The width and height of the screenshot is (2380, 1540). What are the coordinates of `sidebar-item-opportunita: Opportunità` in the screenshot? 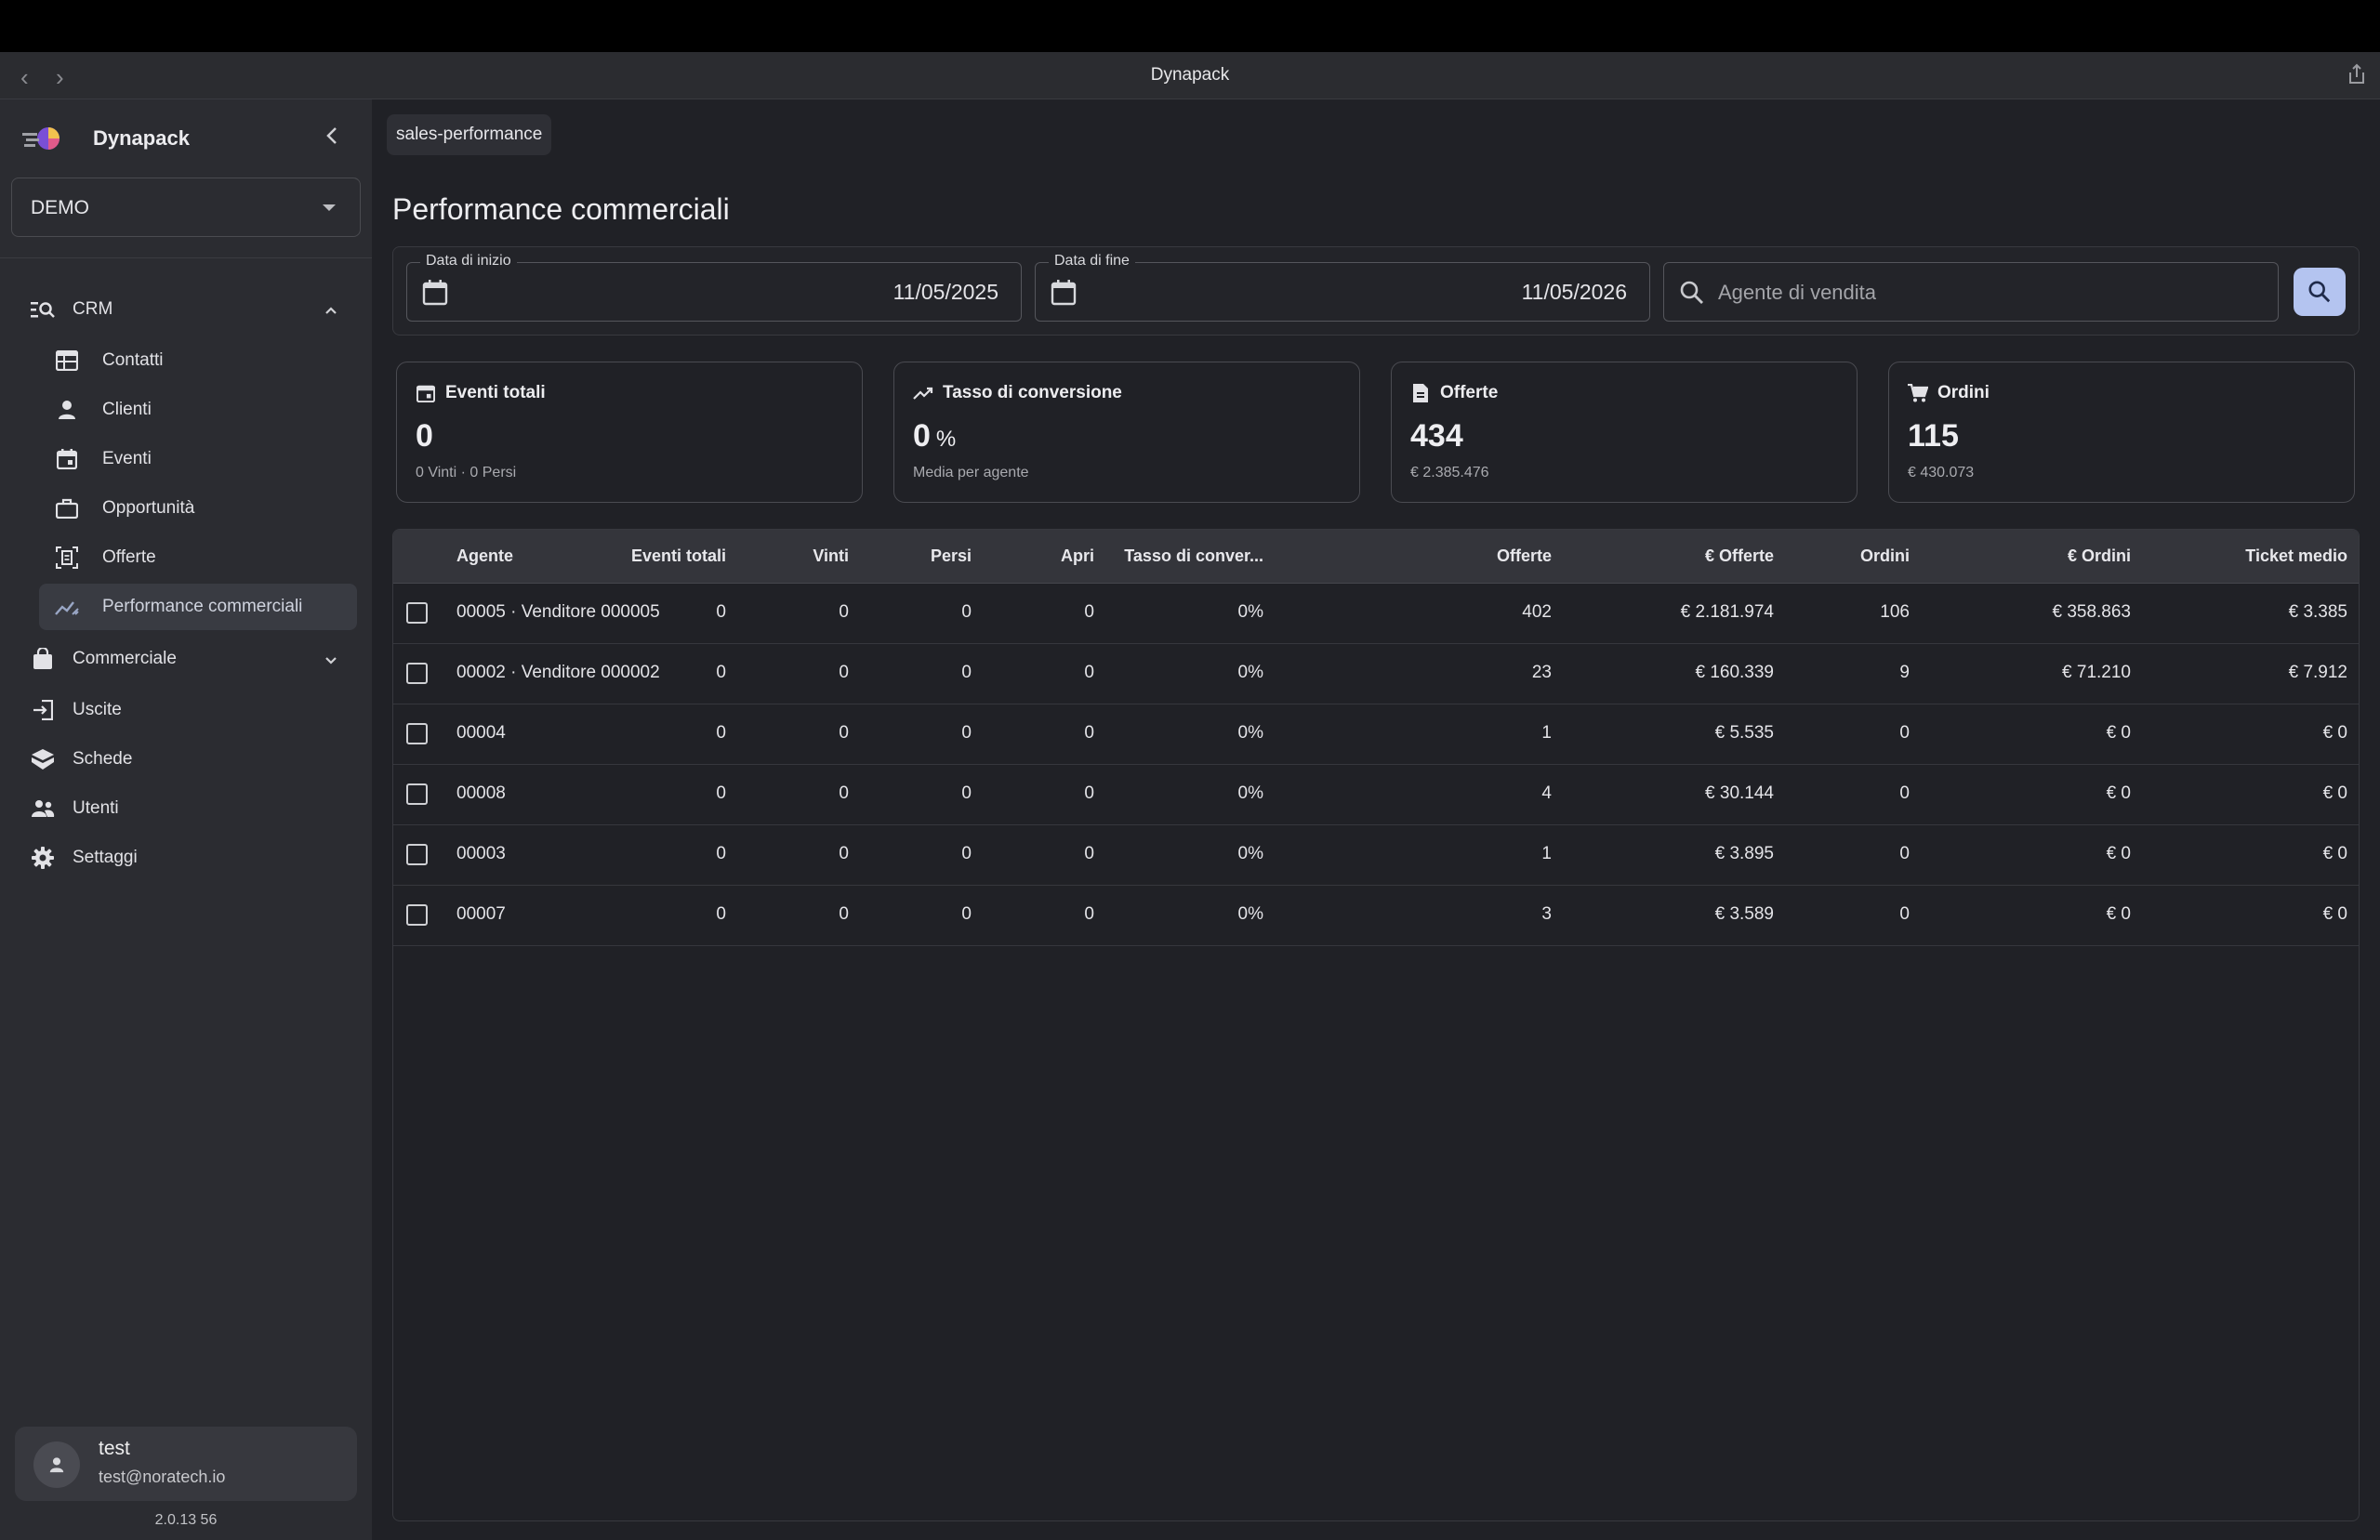 It's located at (186, 509).